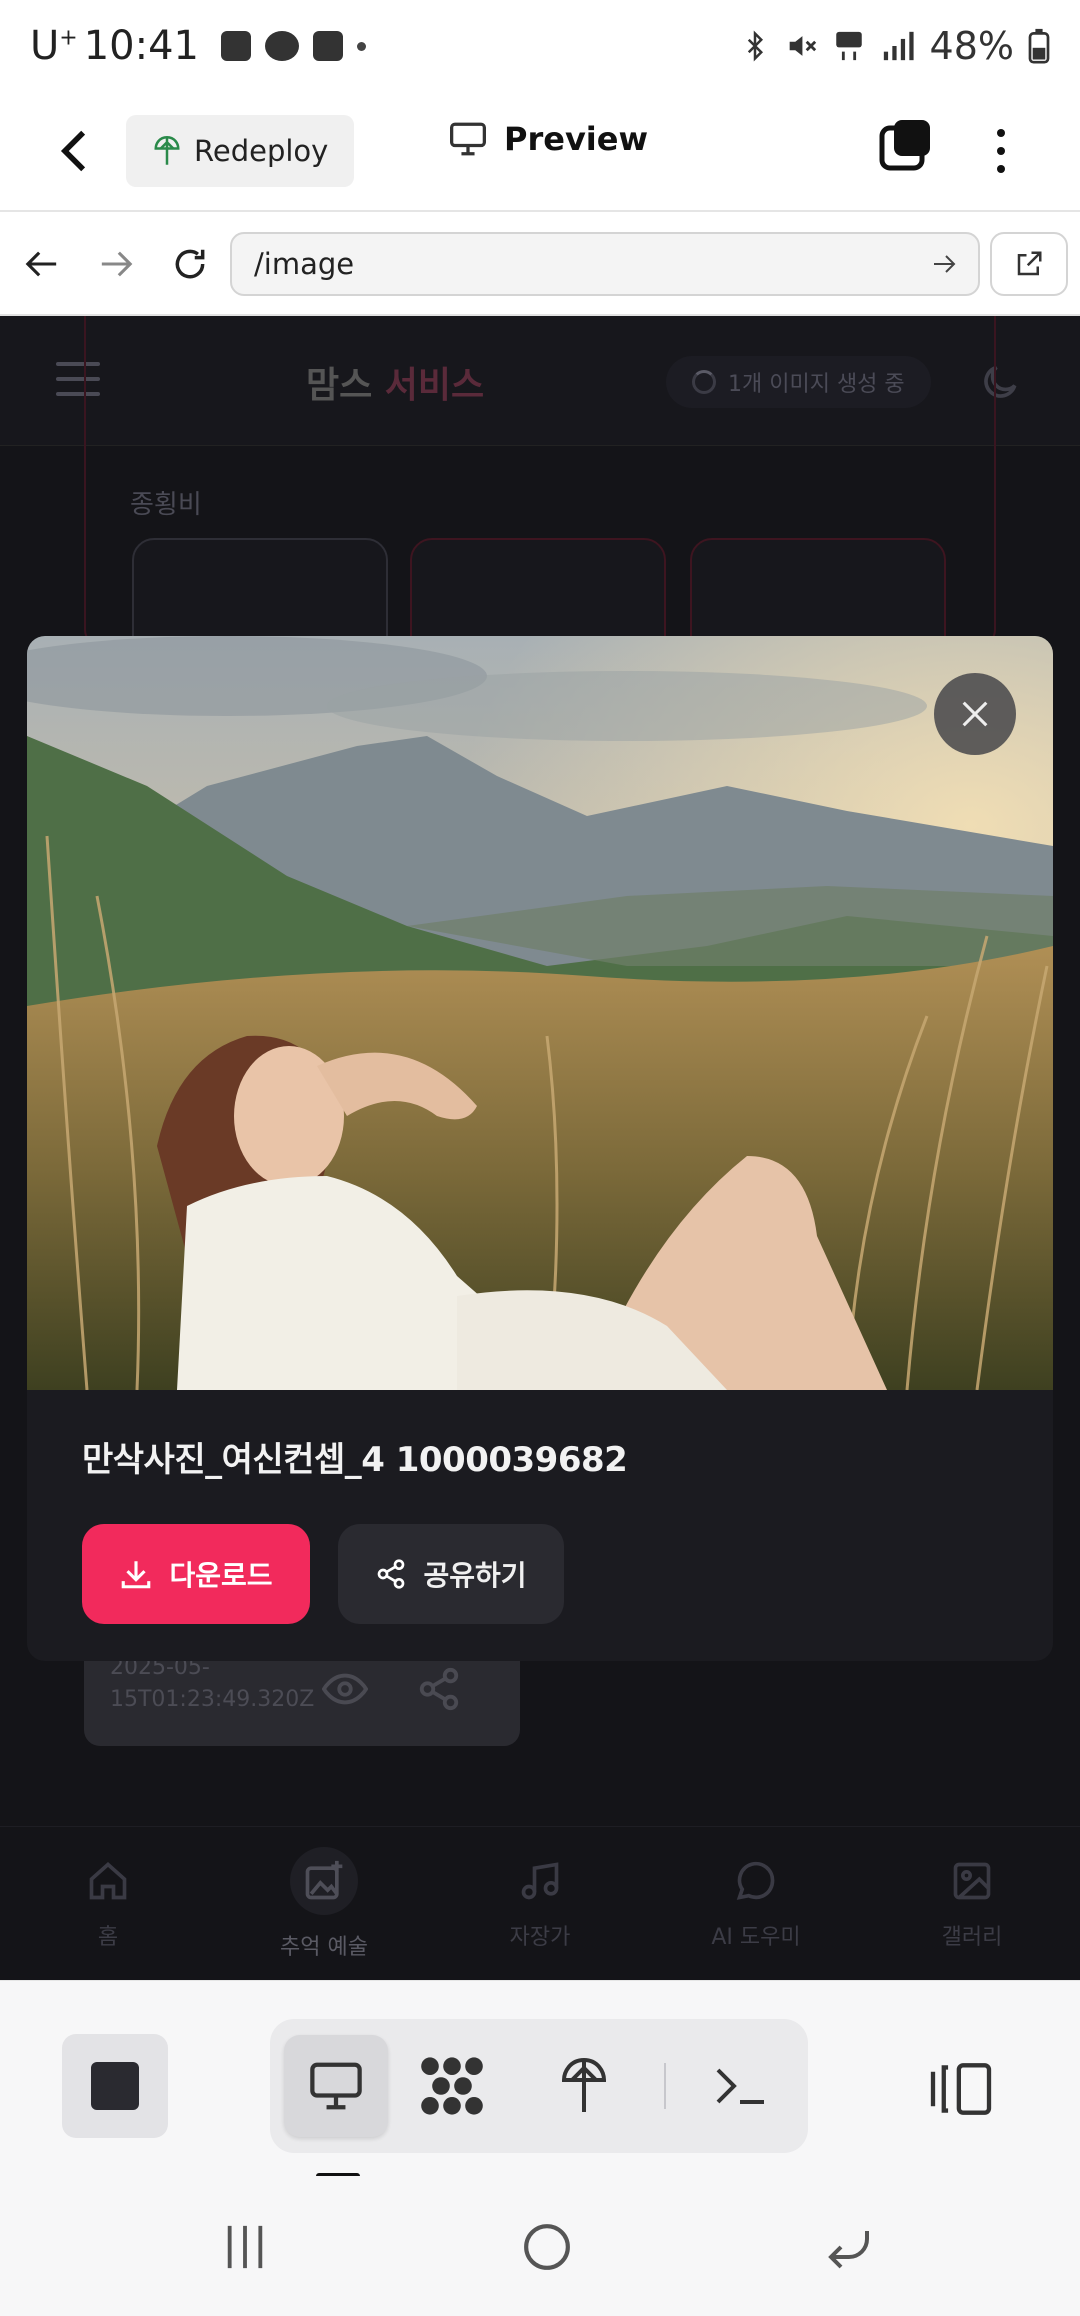 Image resolution: width=1080 pixels, height=2316 pixels. What do you see at coordinates (166, 505) in the screenshot?
I see `aspect-ratio-label: 종횡비` at bounding box center [166, 505].